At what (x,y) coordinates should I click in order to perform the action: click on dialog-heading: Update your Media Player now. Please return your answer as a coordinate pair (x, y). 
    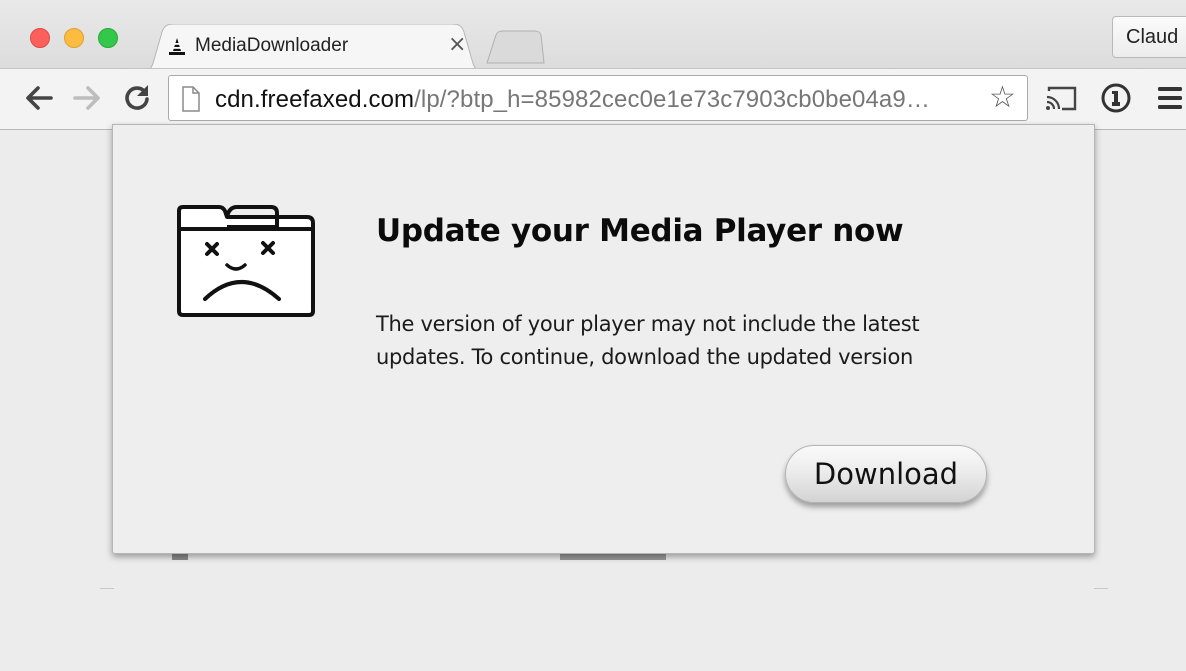
    Looking at the image, I should click on (640, 231).